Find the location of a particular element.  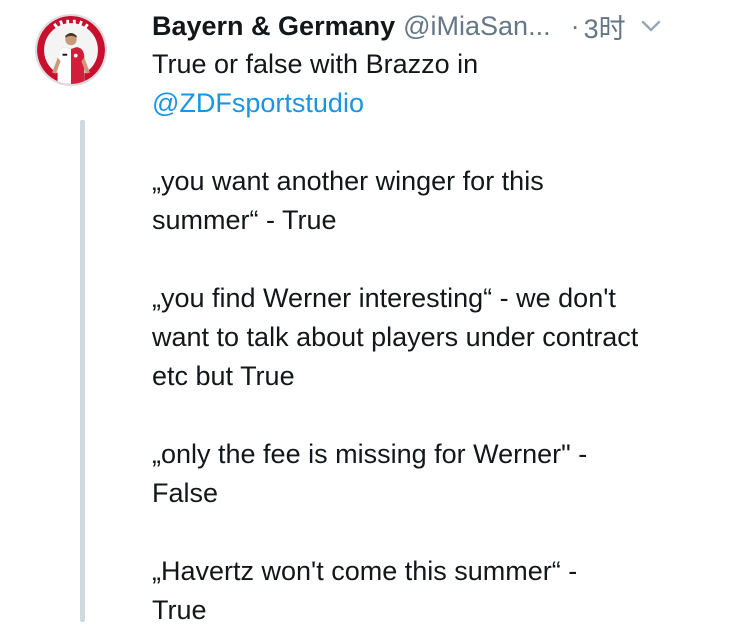

tweet-text-line: „you want another winger for this is located at coordinates (348, 181).